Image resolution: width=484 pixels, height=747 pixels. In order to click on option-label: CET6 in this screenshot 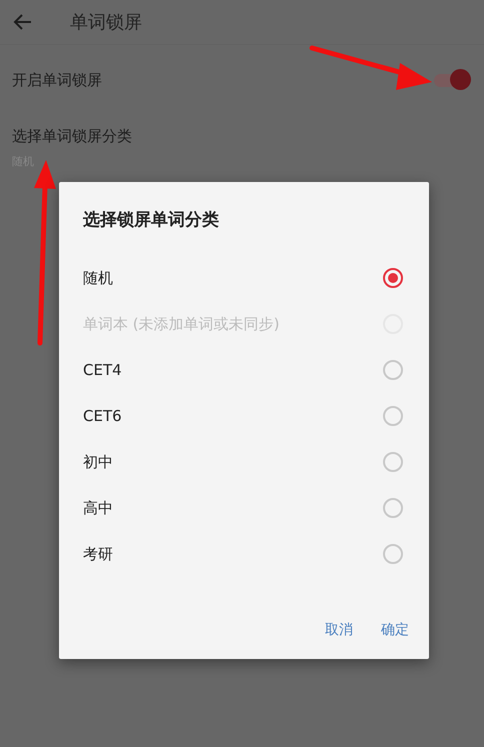, I will do `click(102, 416)`.